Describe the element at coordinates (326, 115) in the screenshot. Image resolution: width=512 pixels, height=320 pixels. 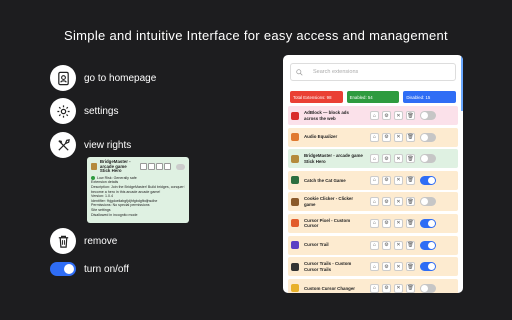
I see `extension-name: AdBlock — block ads across the web` at that location.